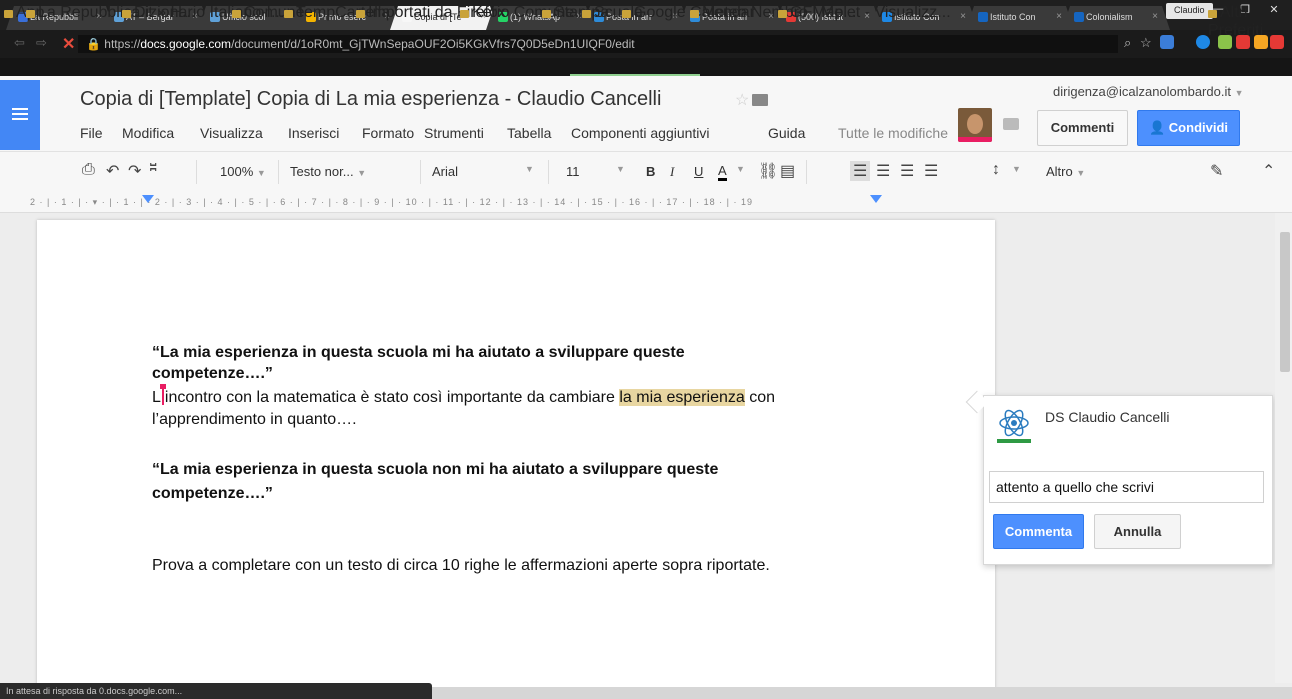 Image resolution: width=1292 pixels, height=699 pixels. Describe the element at coordinates (529, 169) in the screenshot. I see `font-chevron-down-icon: ▼` at that location.